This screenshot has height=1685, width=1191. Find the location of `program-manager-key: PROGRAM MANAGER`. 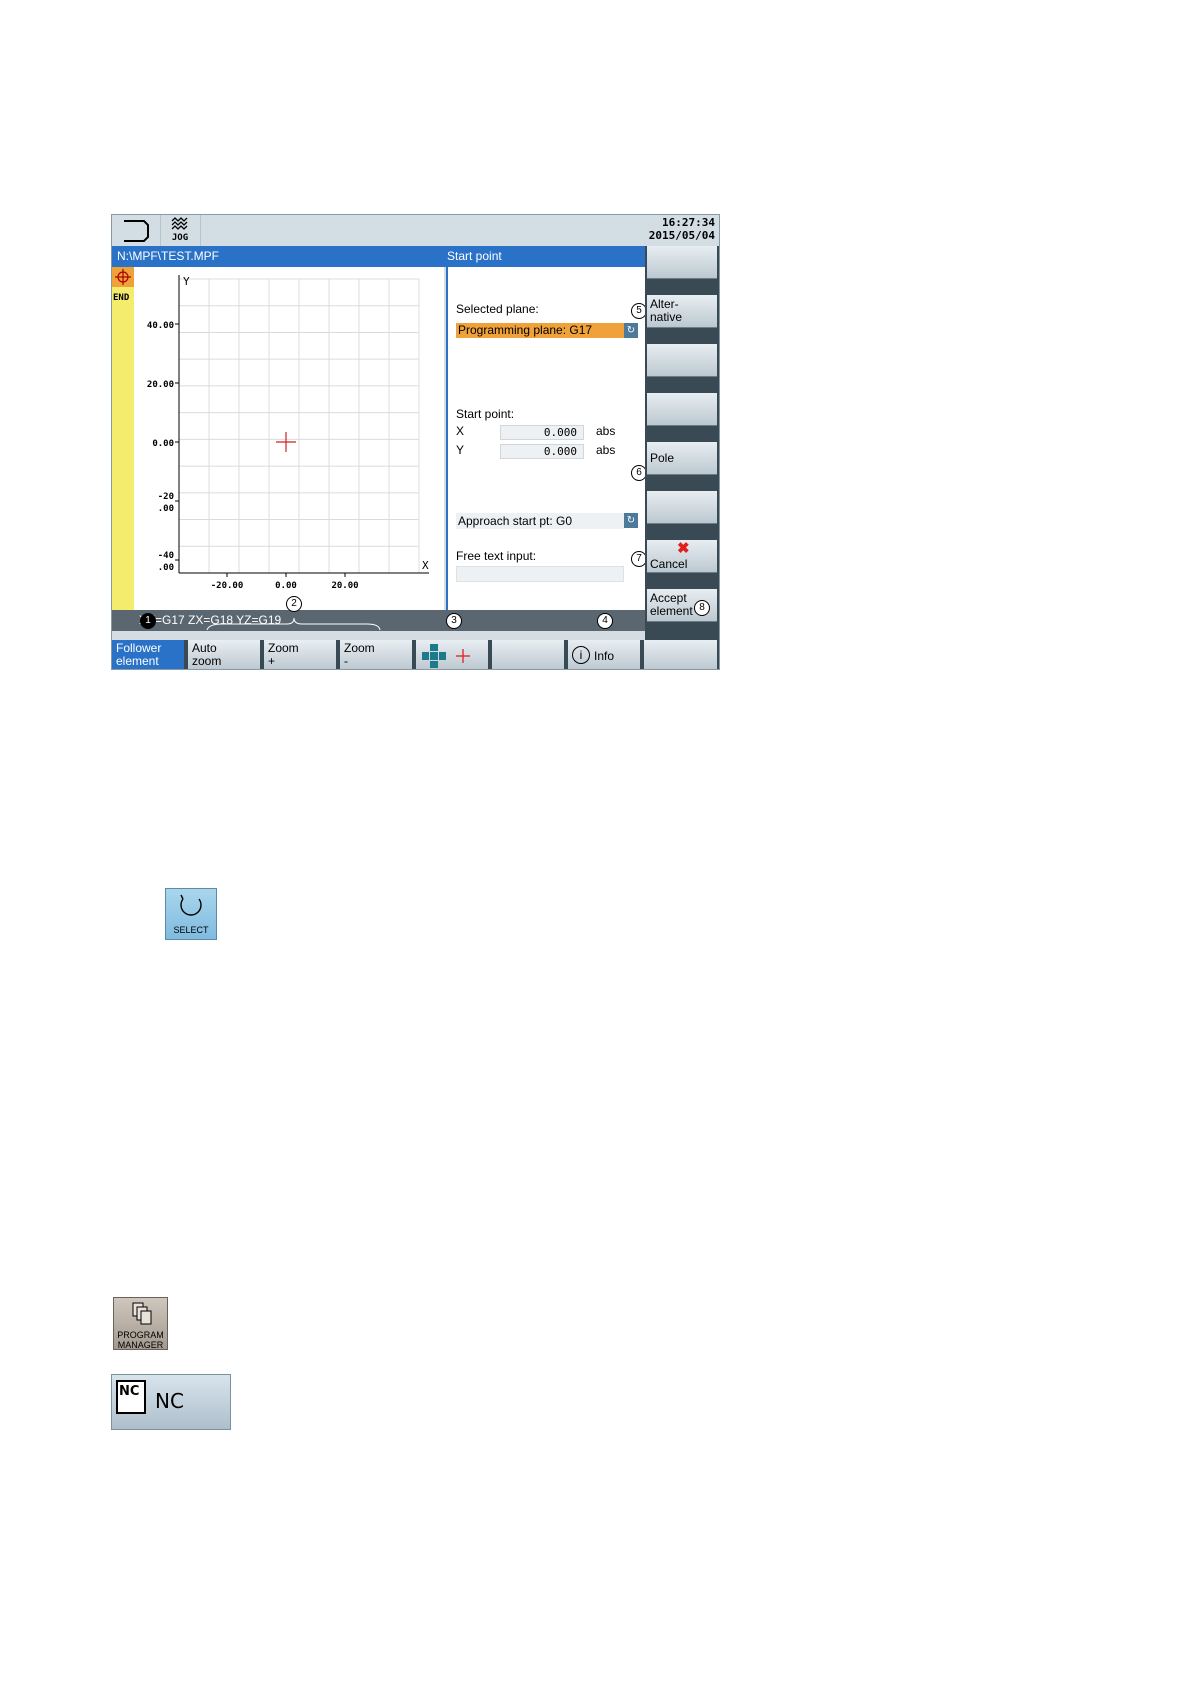

program-manager-key: PROGRAM MANAGER is located at coordinates (140, 1323).